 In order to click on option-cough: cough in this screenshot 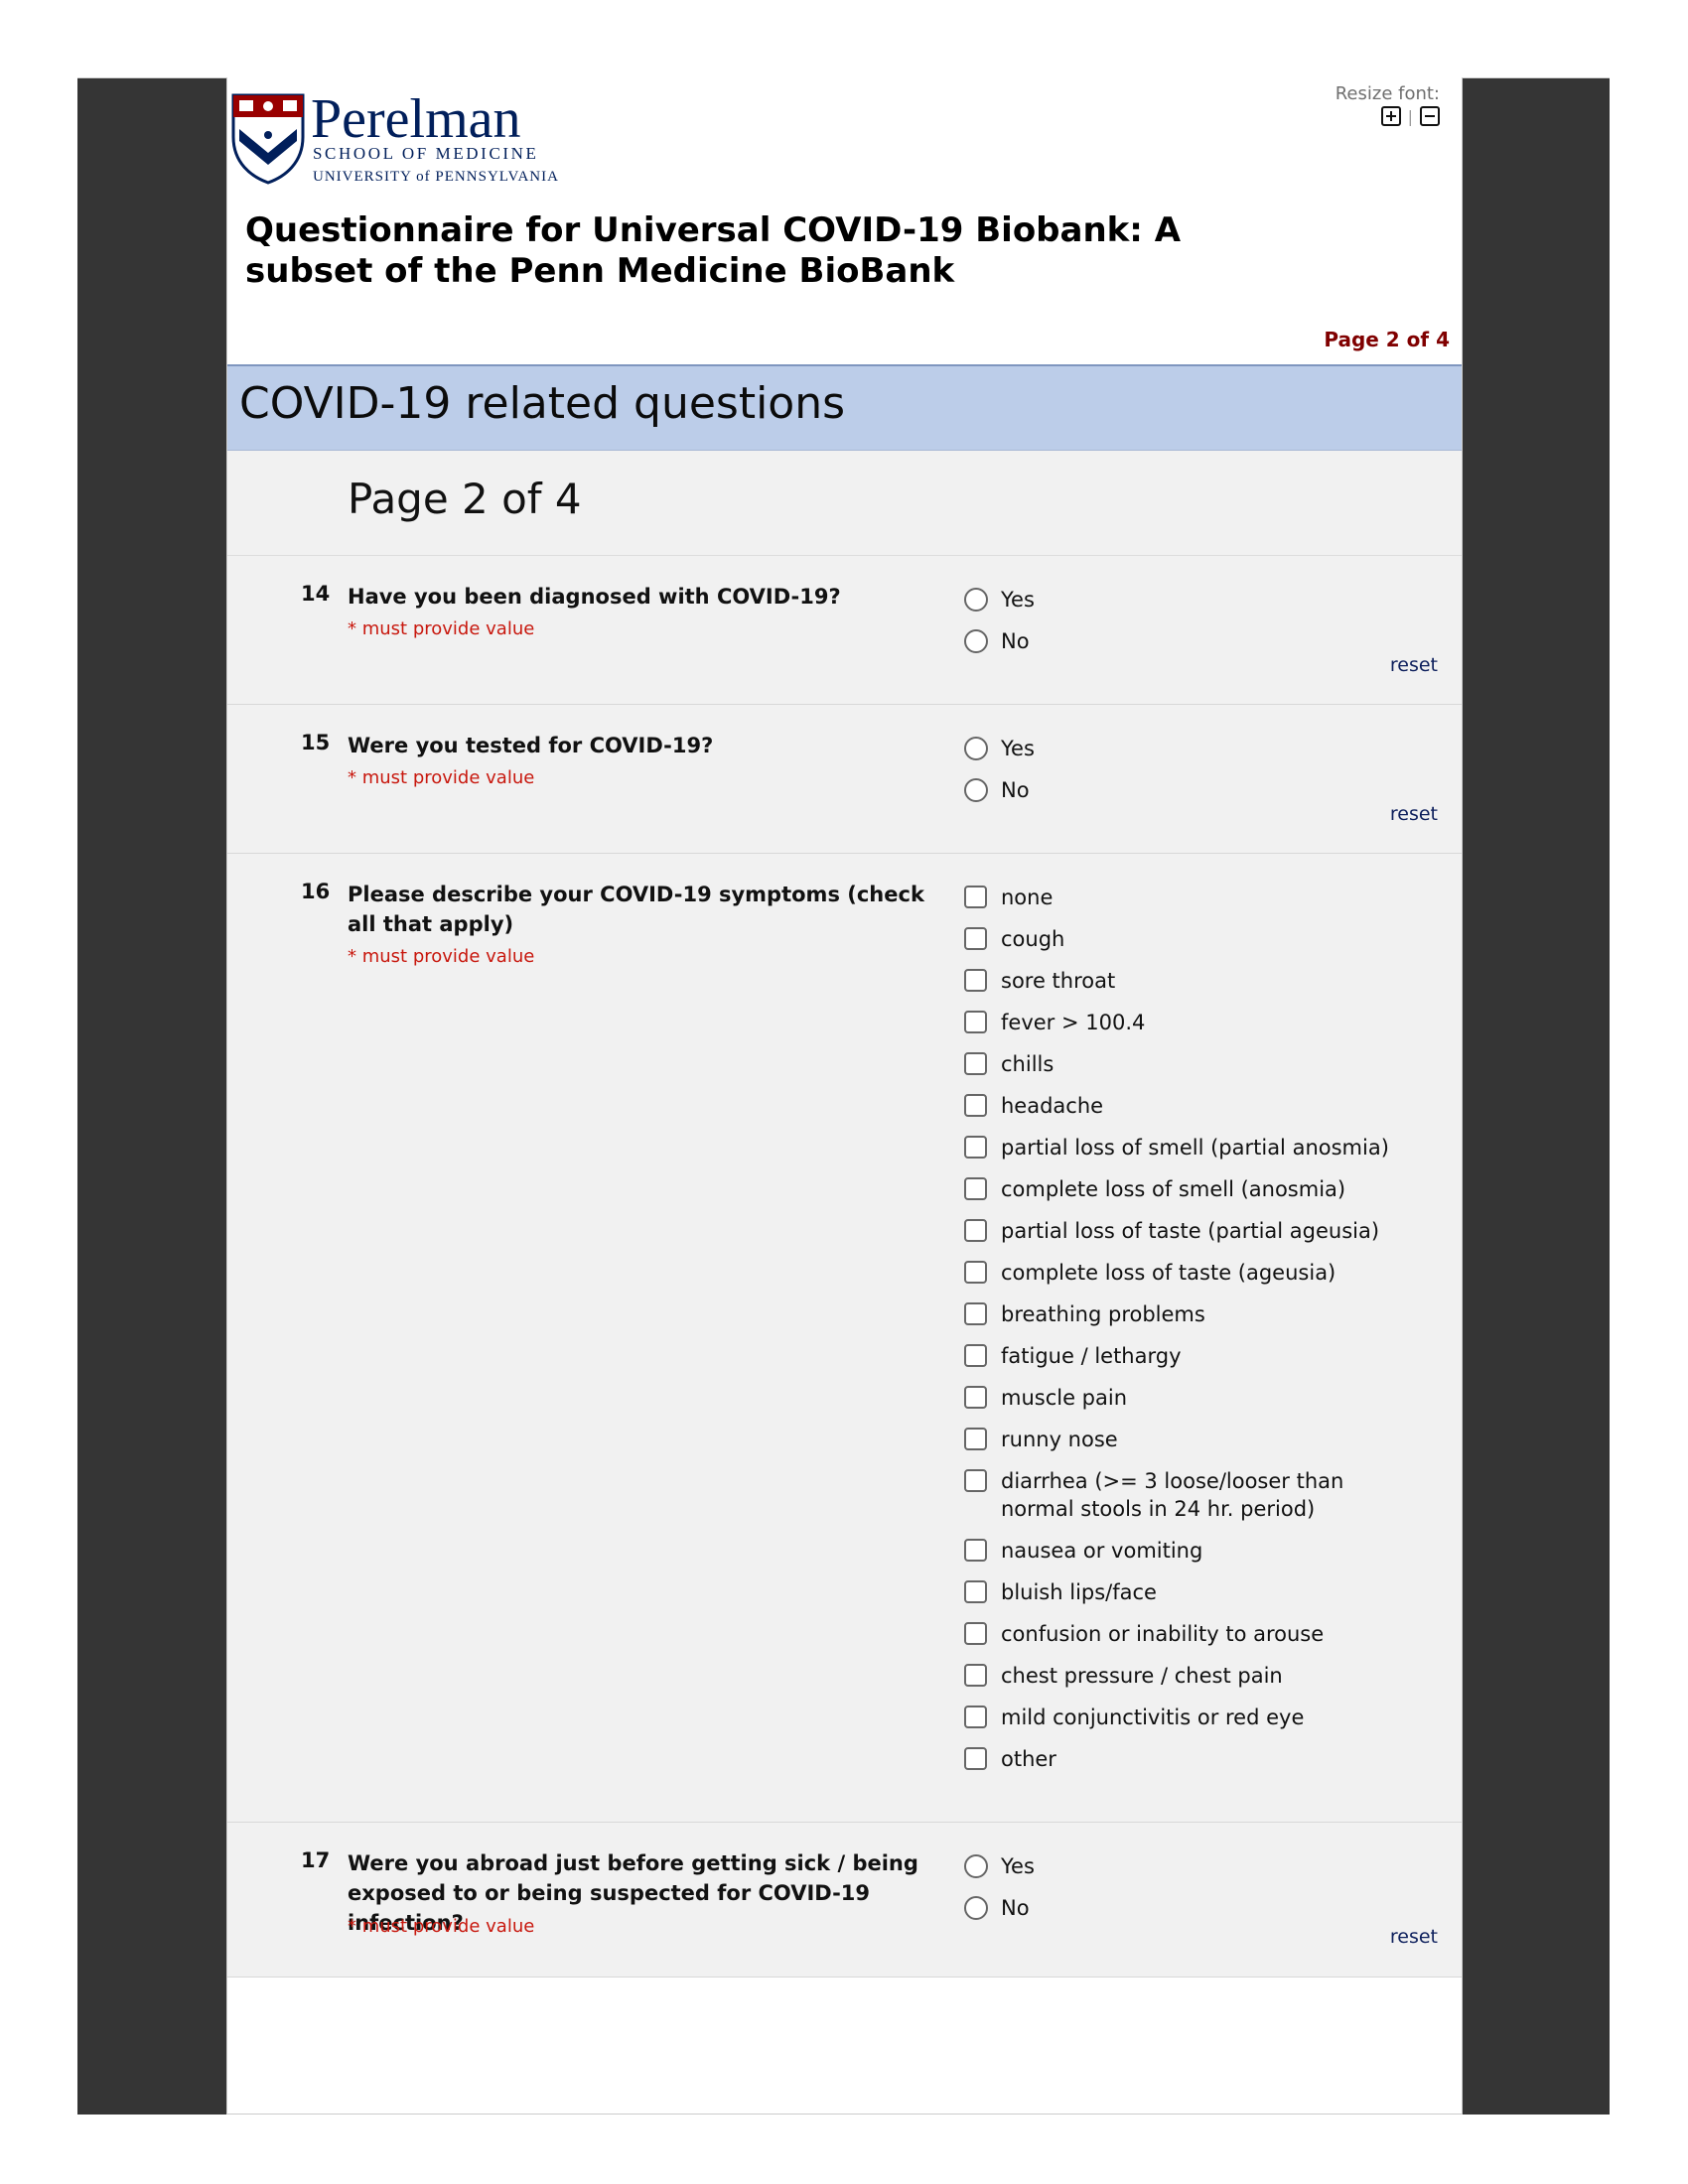, I will do `click(1202, 939)`.